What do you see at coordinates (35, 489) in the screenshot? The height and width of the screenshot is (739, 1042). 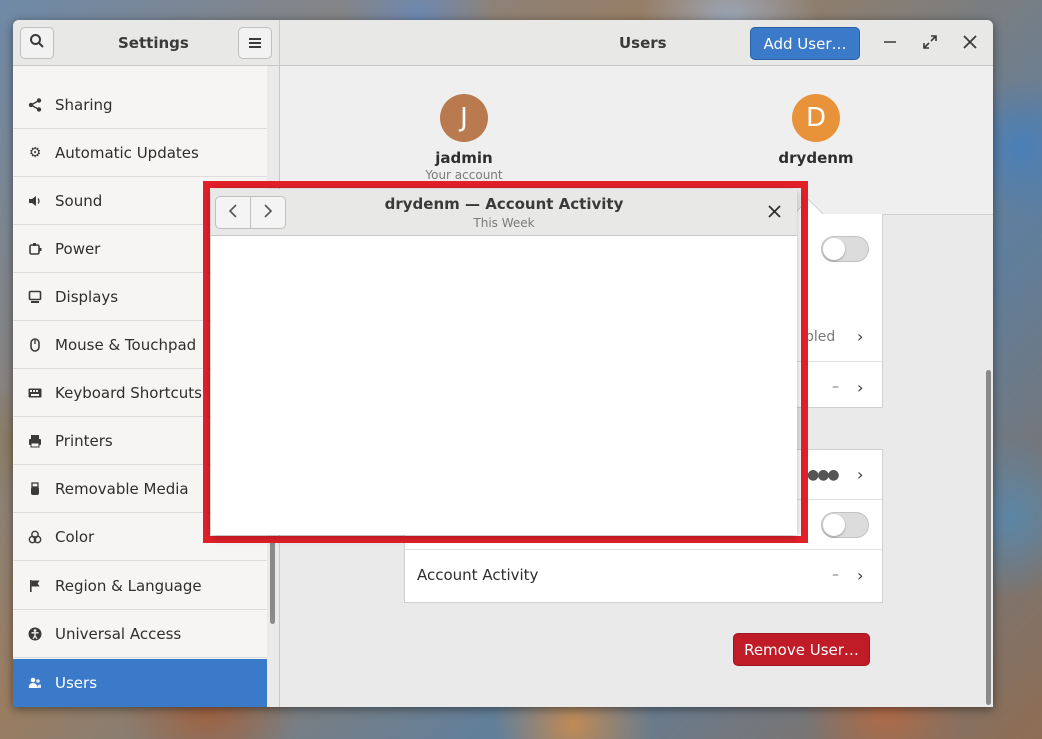 I see `usb-icon` at bounding box center [35, 489].